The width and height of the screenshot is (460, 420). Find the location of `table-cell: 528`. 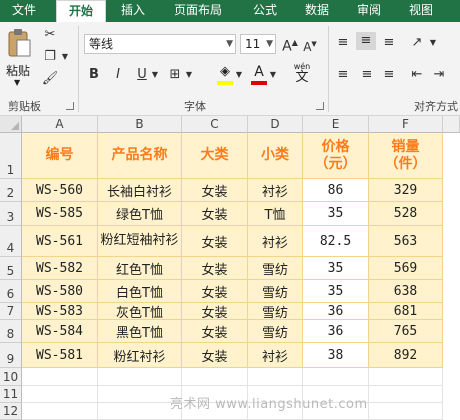

table-cell: 528 is located at coordinates (406, 214).